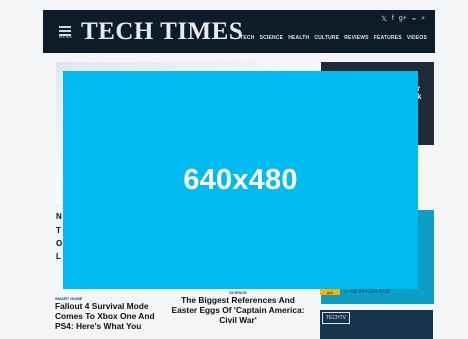 The height and width of the screenshot is (339, 468). I want to click on nav-item-culture: CULTURE, so click(326, 38).